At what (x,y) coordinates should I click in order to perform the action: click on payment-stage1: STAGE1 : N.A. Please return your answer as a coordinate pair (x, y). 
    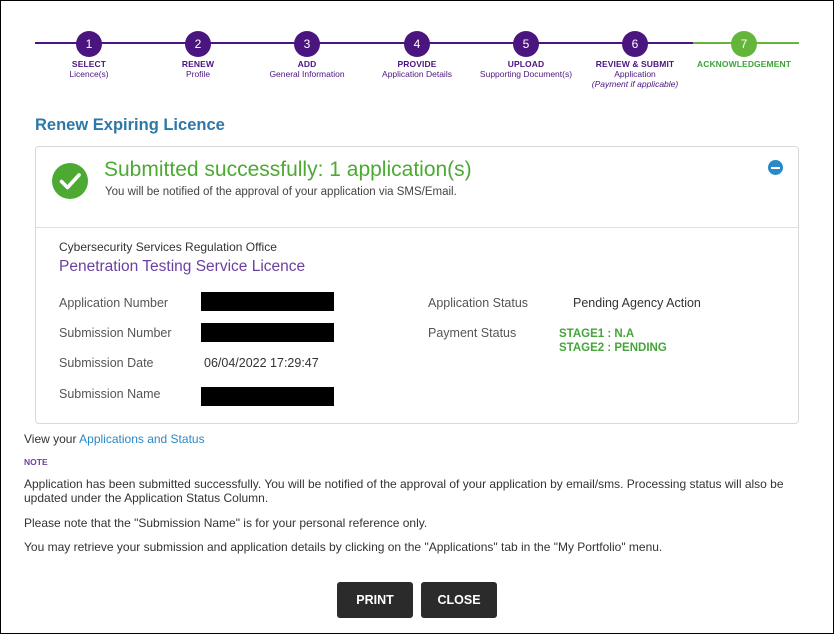
    Looking at the image, I should click on (597, 334).